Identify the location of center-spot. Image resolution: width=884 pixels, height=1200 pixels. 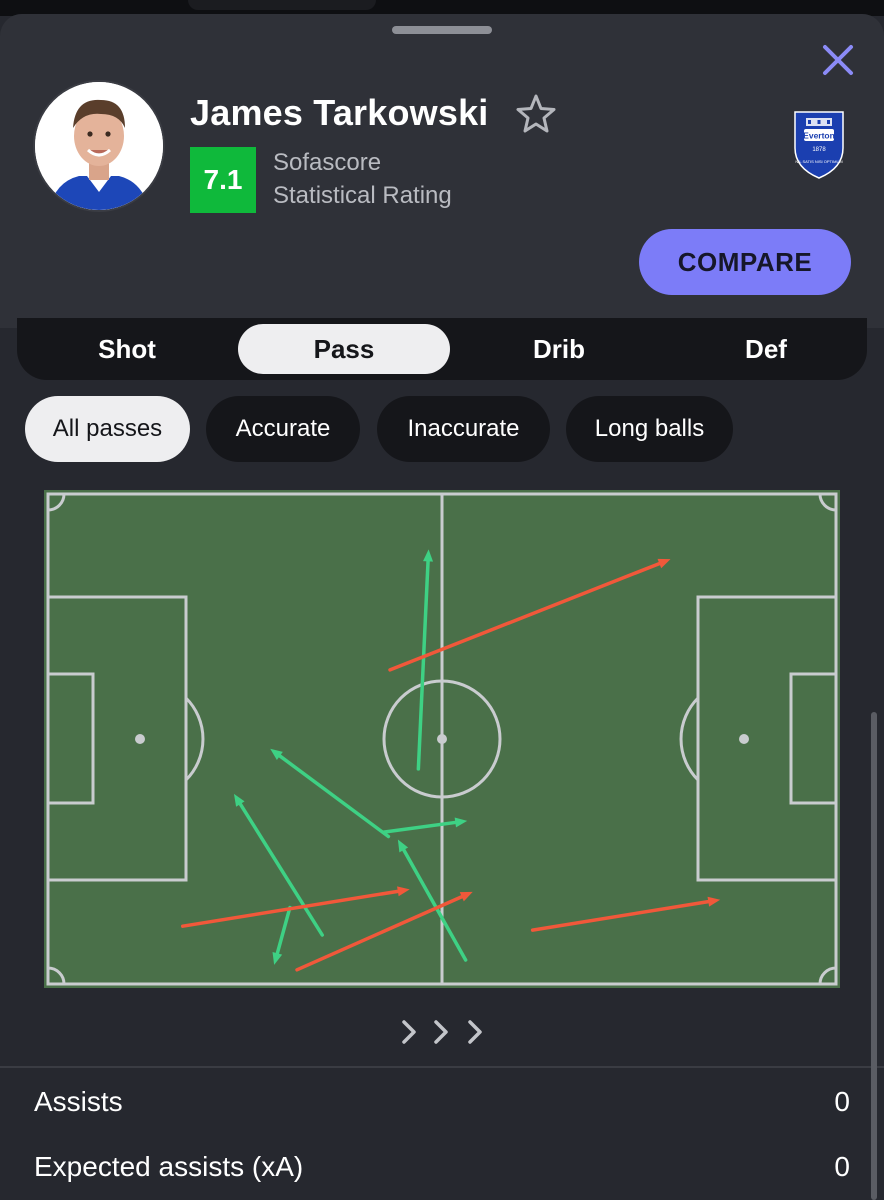
(442, 739).